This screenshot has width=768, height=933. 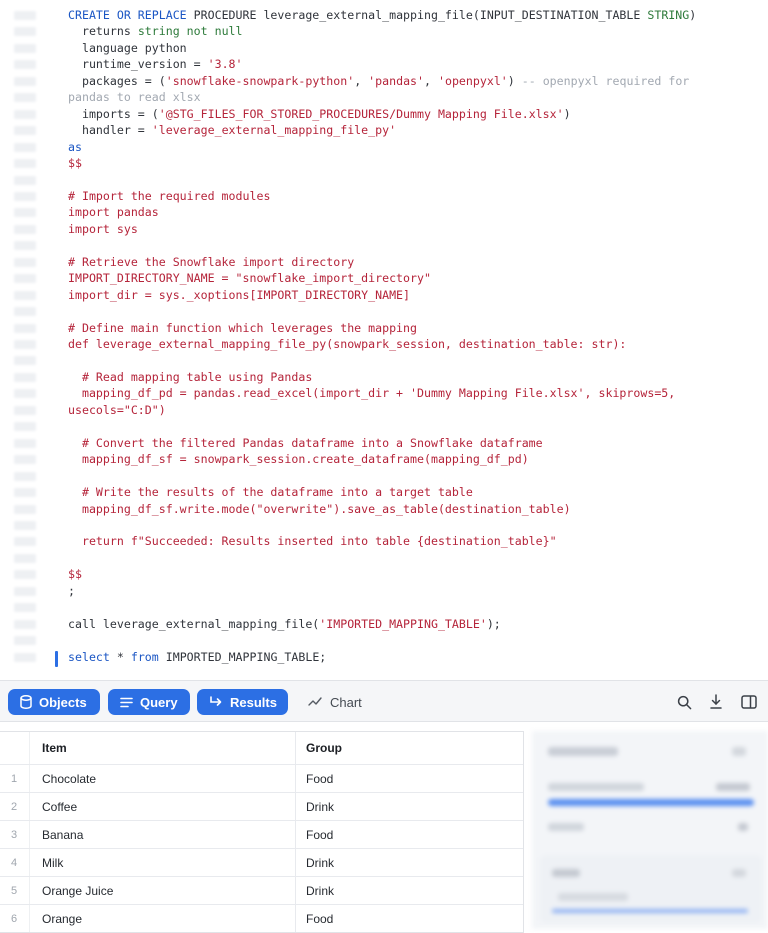 I want to click on chart-tab: Chart, so click(x=335, y=702).